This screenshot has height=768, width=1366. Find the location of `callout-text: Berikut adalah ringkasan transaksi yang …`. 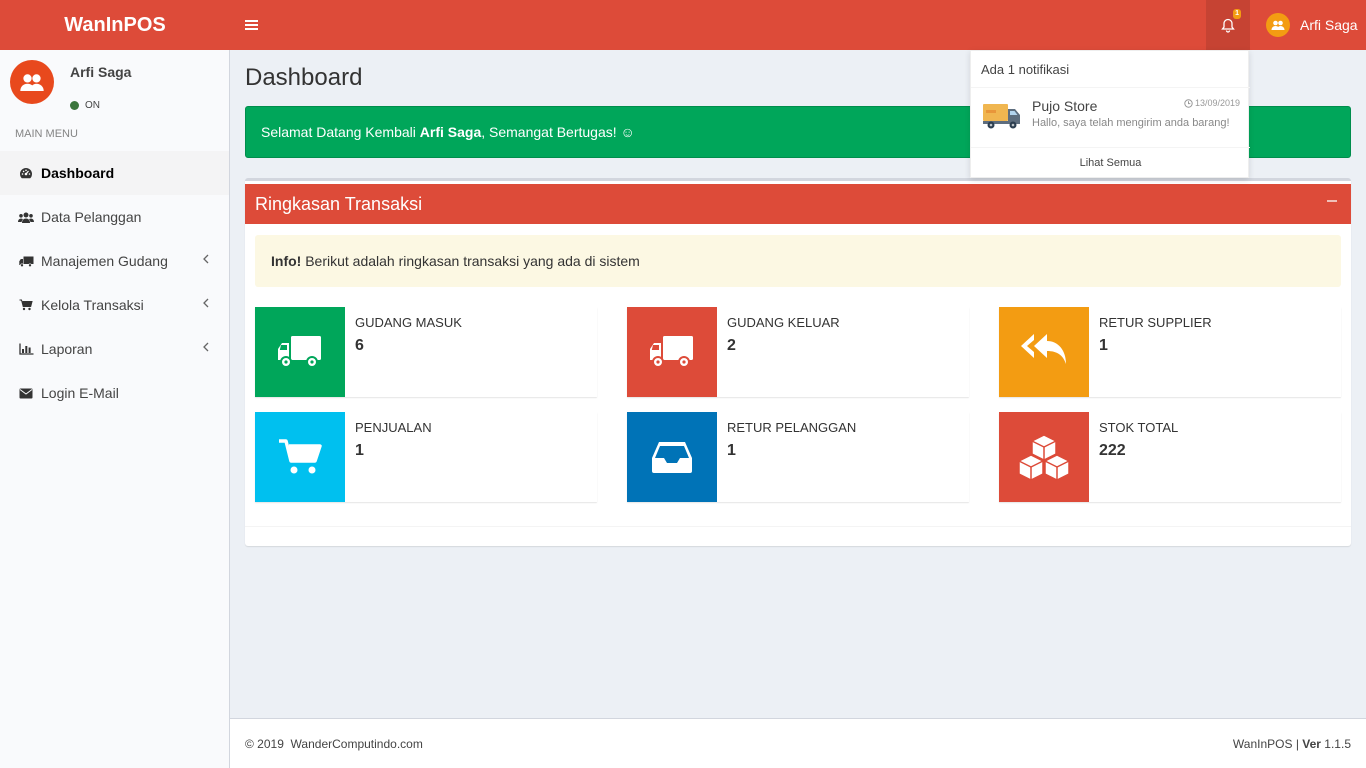

callout-text: Berikut adalah ringkasan transaksi yang … is located at coordinates (470, 261).